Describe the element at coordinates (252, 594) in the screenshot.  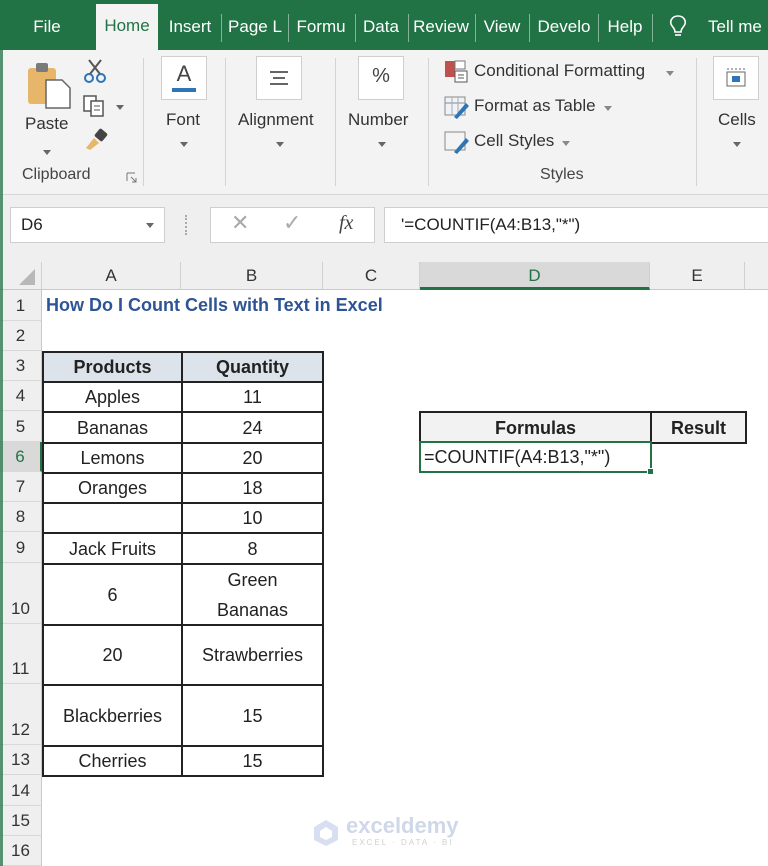
I see `table-cell-b10: Green Bananas` at that location.